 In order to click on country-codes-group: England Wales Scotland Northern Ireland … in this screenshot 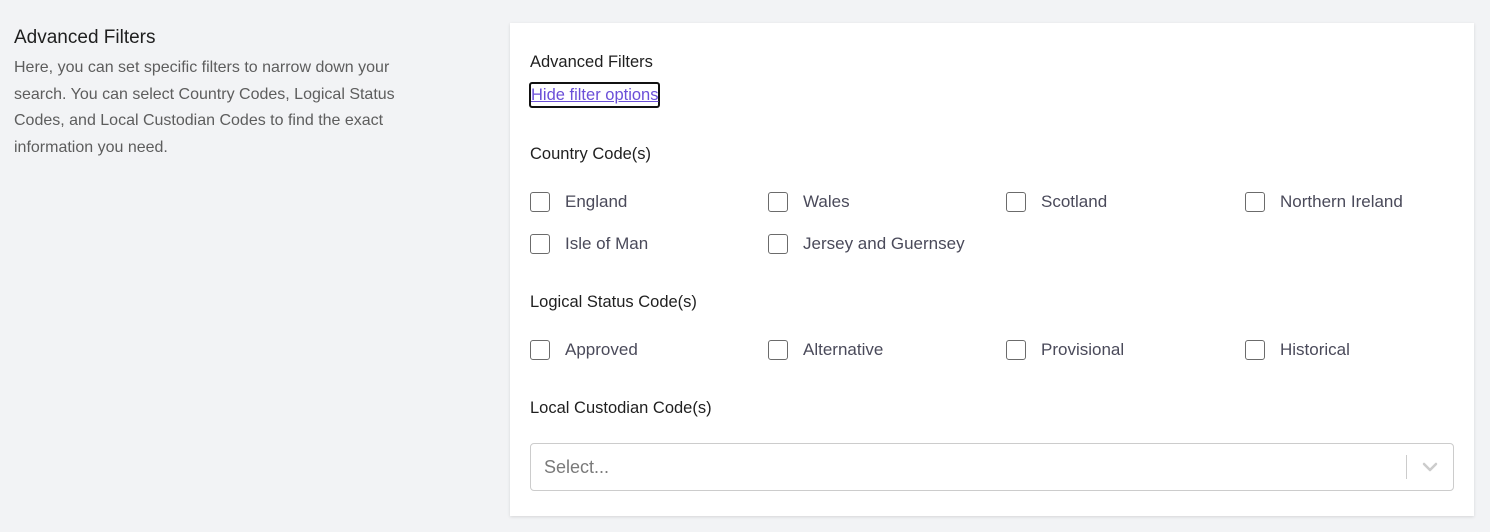, I will do `click(1006, 223)`.